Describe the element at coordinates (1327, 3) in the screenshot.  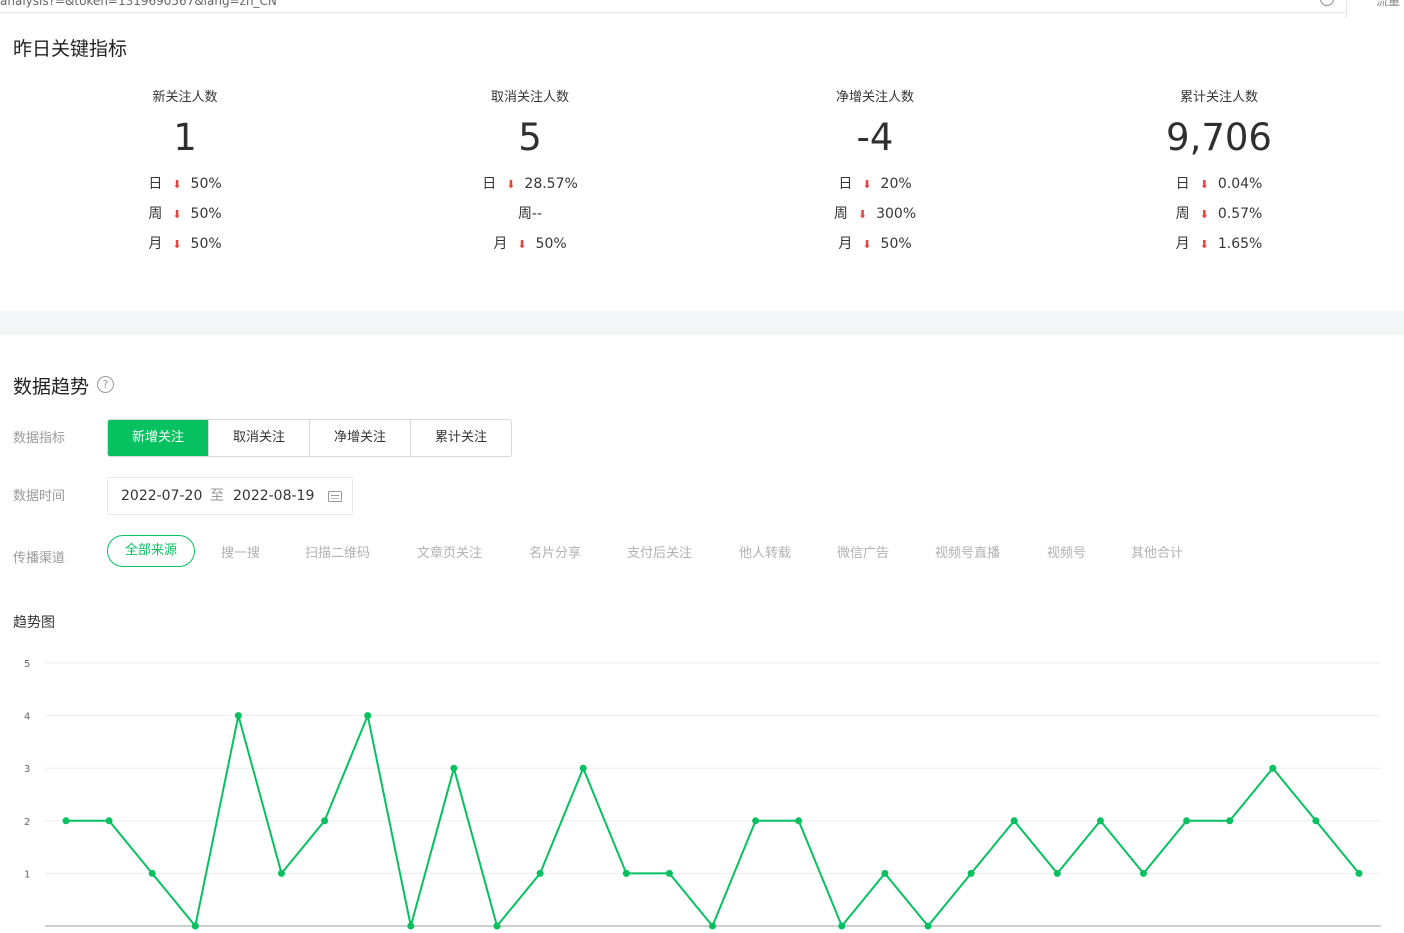
I see `refresh-icon` at that location.